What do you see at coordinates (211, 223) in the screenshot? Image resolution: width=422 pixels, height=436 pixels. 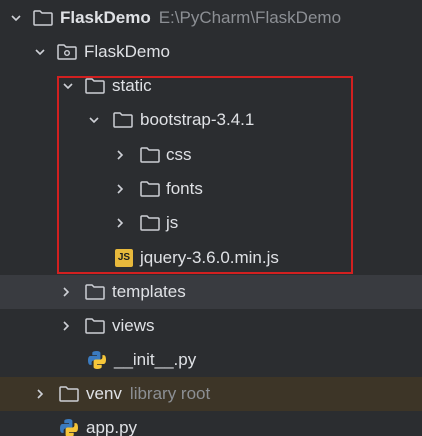 I see `tree-row-js-folder: js` at bounding box center [211, 223].